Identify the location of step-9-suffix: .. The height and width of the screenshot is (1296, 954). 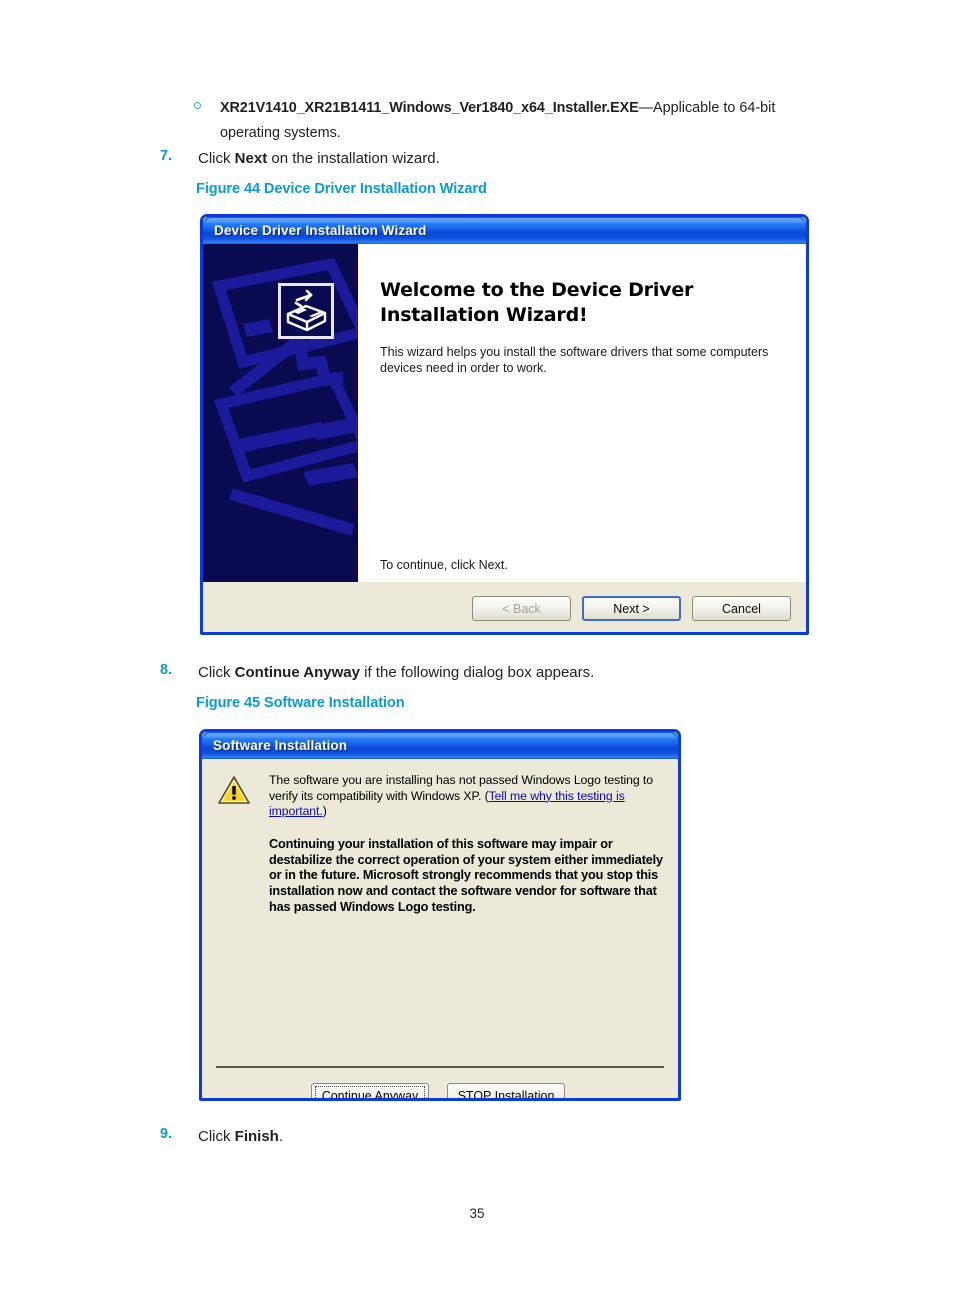
(281, 1136).